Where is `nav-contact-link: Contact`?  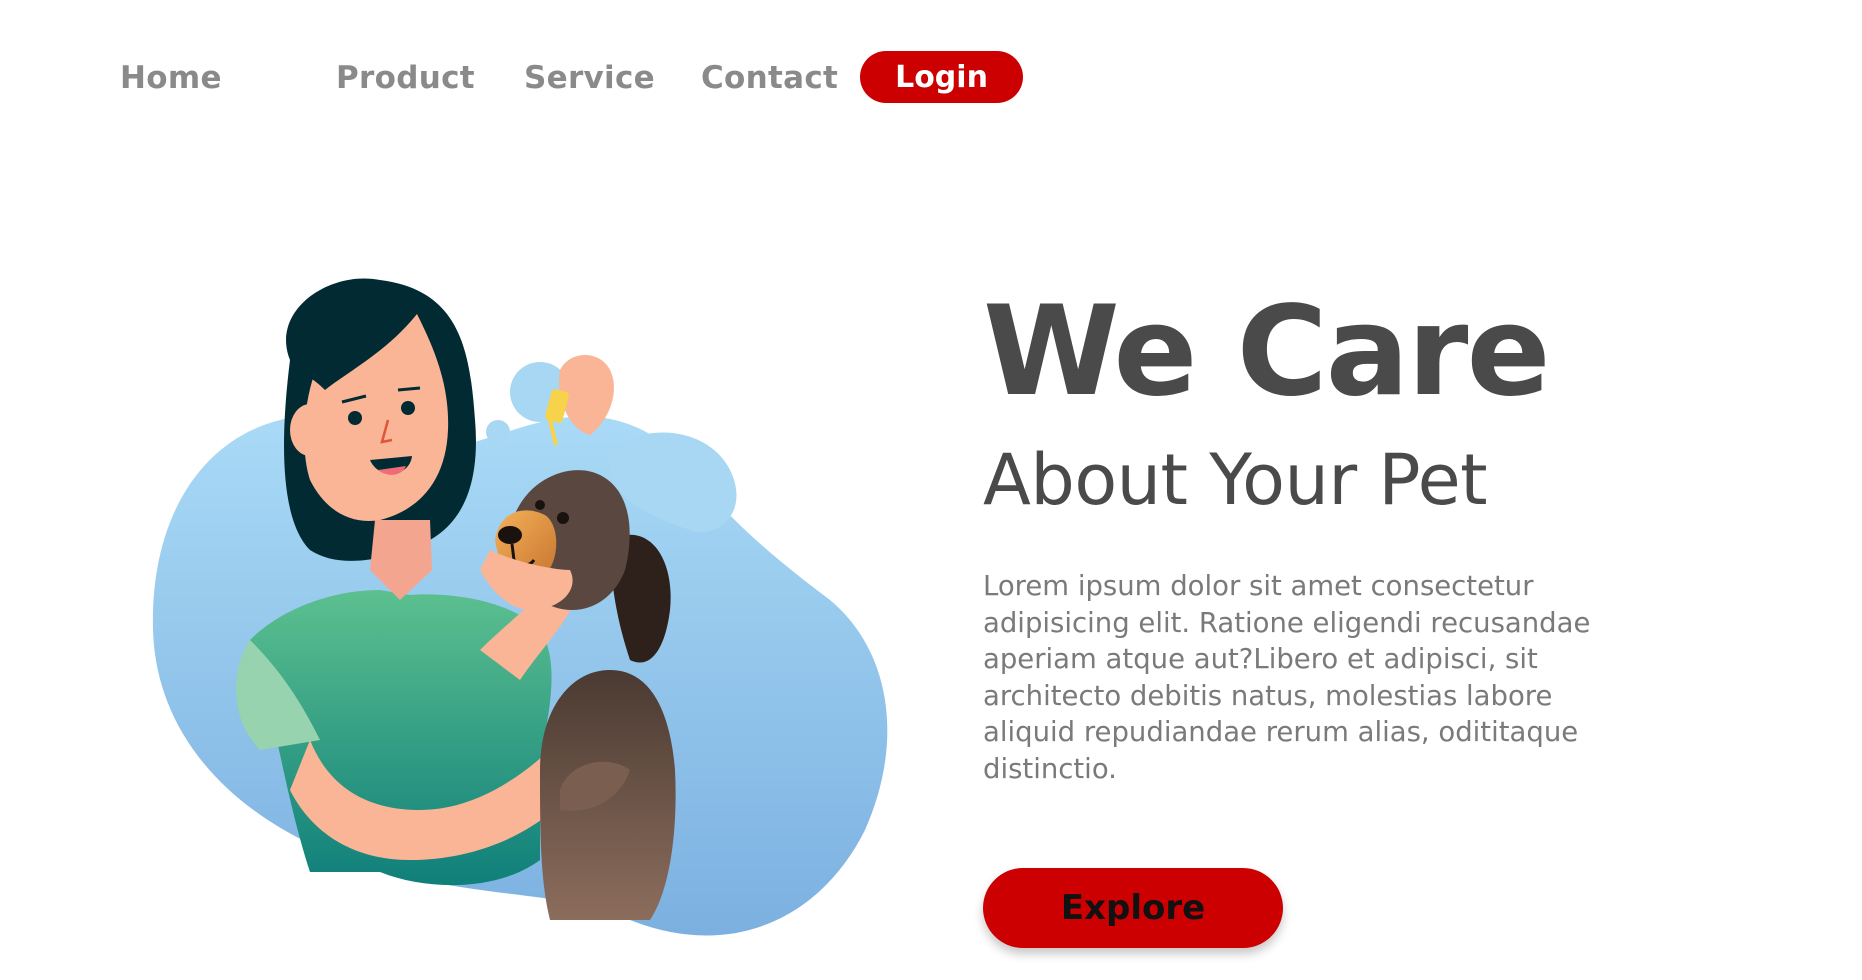
nav-contact-link: Contact is located at coordinates (769, 78).